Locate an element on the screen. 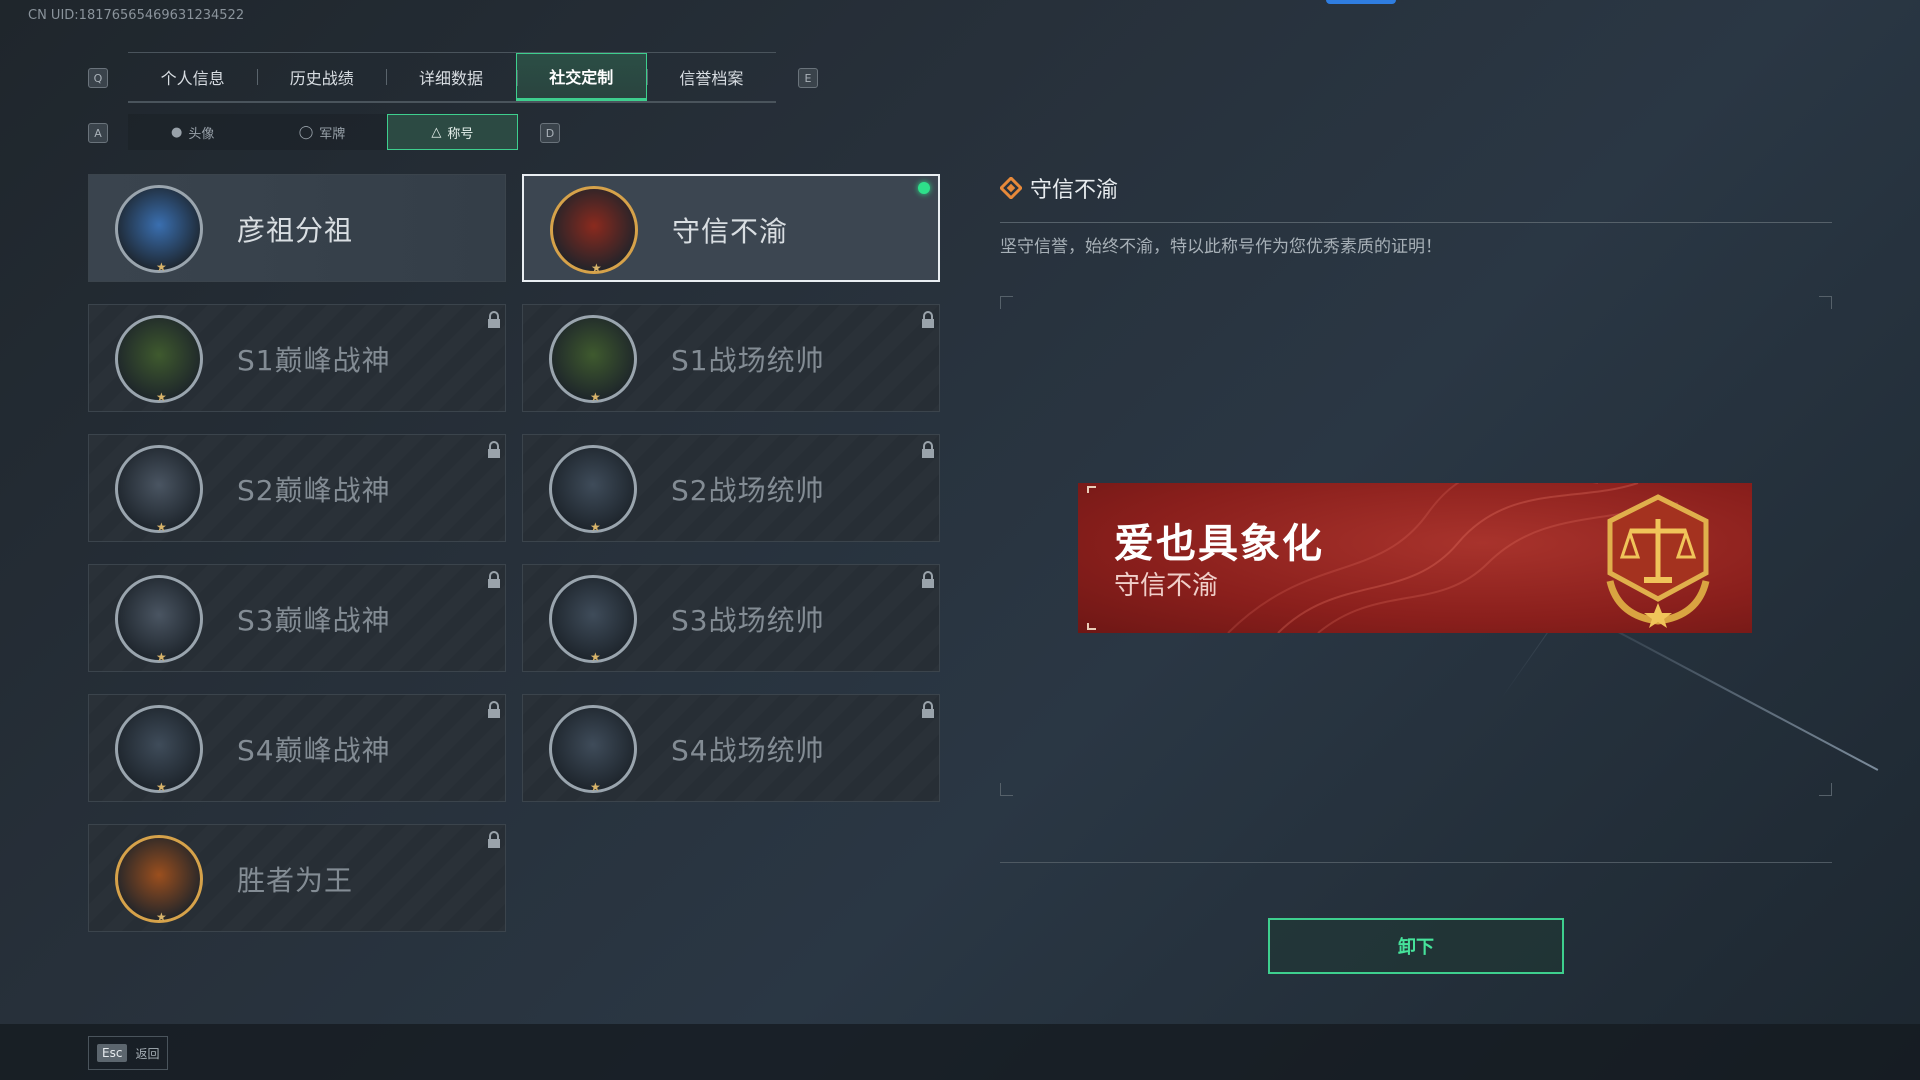 This screenshot has width=1920, height=1080. title-card: ★ S1战场统帅 is located at coordinates (731, 358).